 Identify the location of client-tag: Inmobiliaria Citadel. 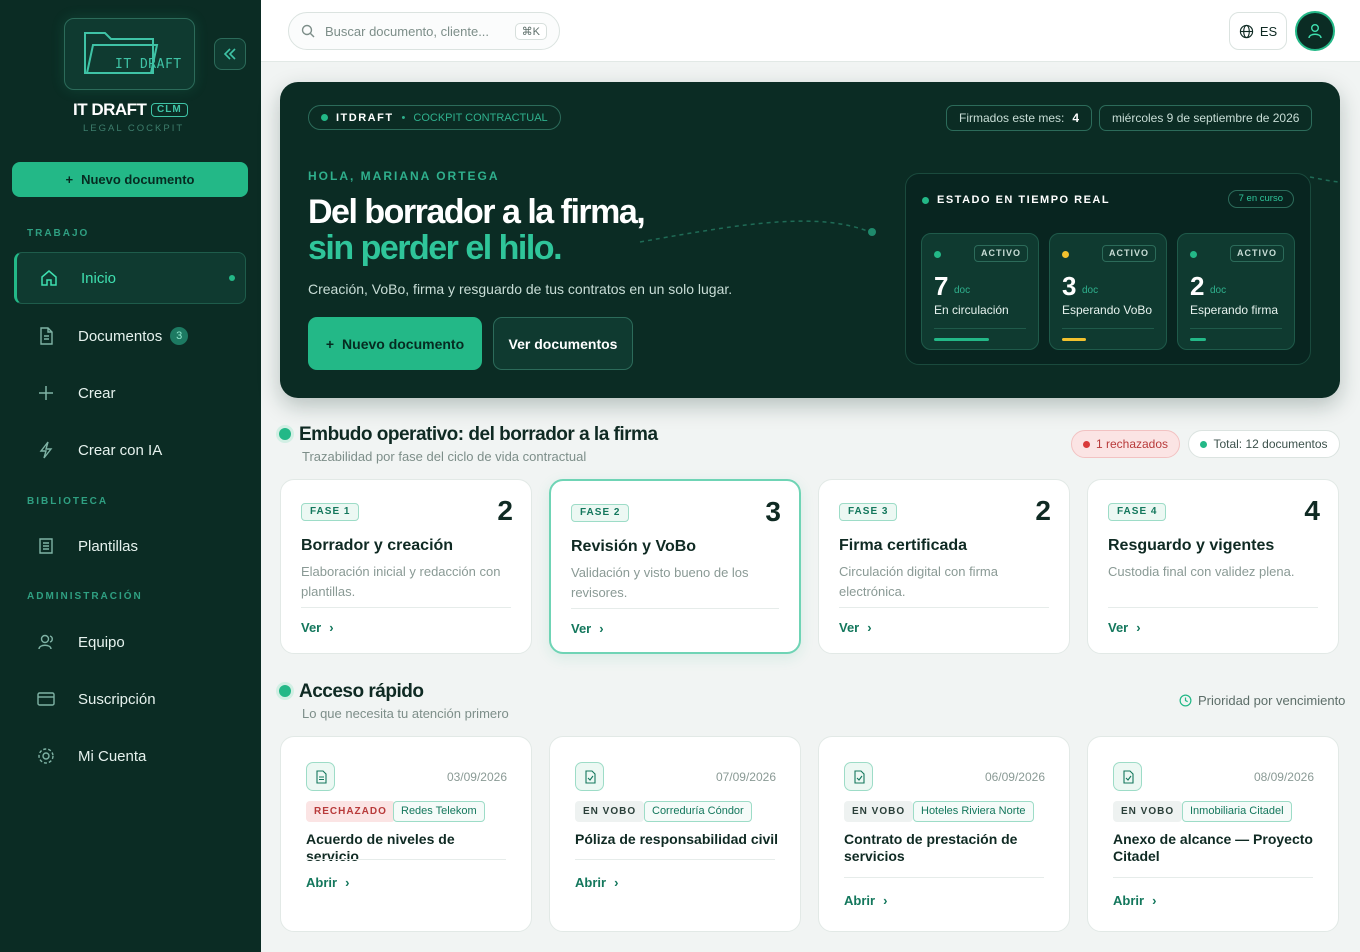
(1237, 811).